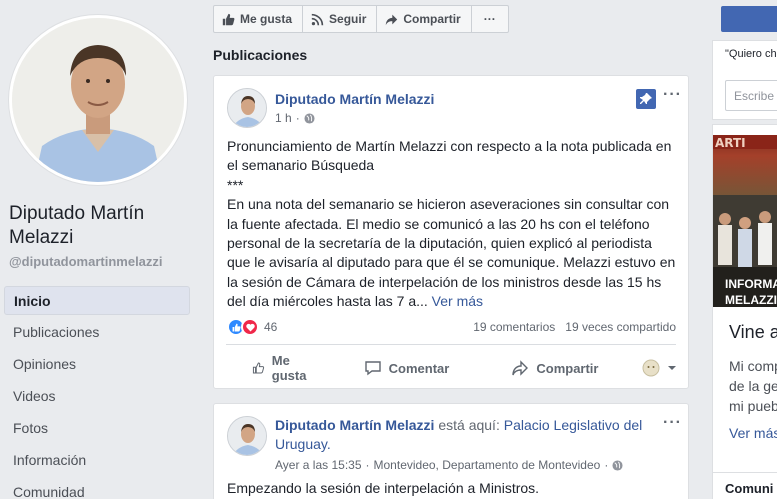 The height and width of the screenshot is (499, 777). What do you see at coordinates (260, 55) in the screenshot?
I see `section-title: Publicaciones` at bounding box center [260, 55].